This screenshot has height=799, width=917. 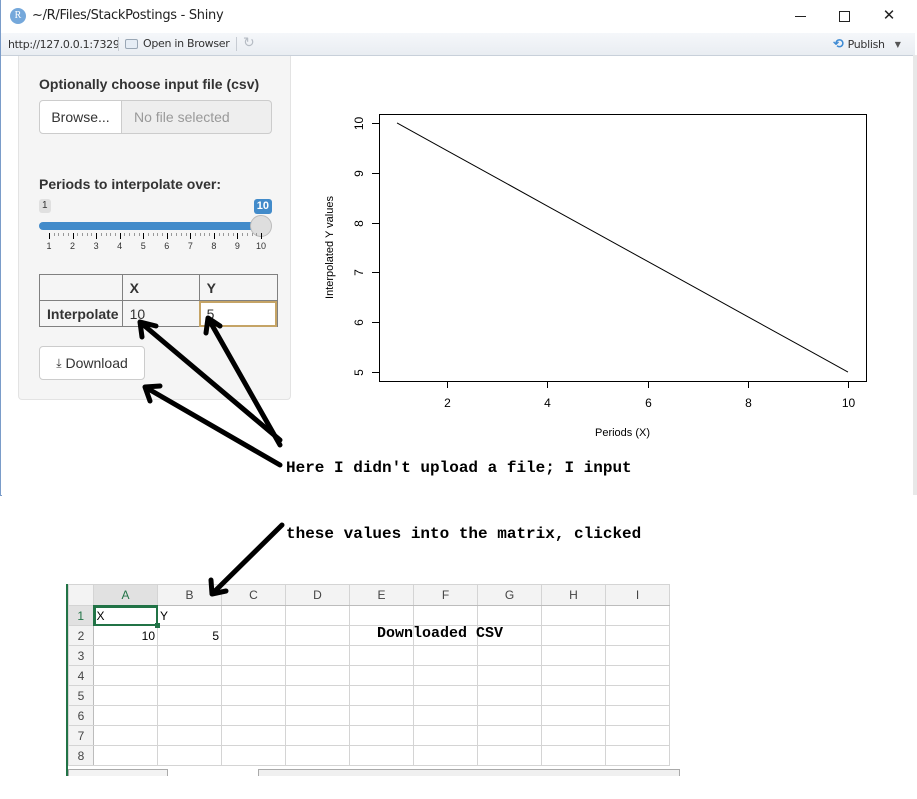 I want to click on row-header: 6, so click(x=81, y=715).